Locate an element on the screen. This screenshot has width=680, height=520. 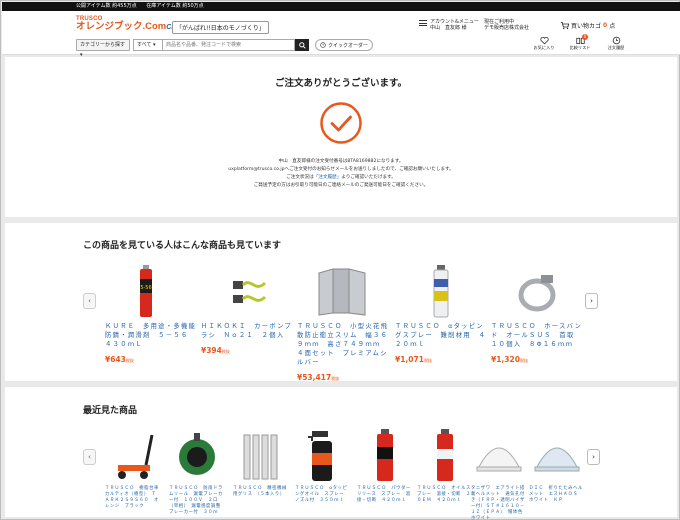
checkmark-icon is located at coordinates (341, 123).